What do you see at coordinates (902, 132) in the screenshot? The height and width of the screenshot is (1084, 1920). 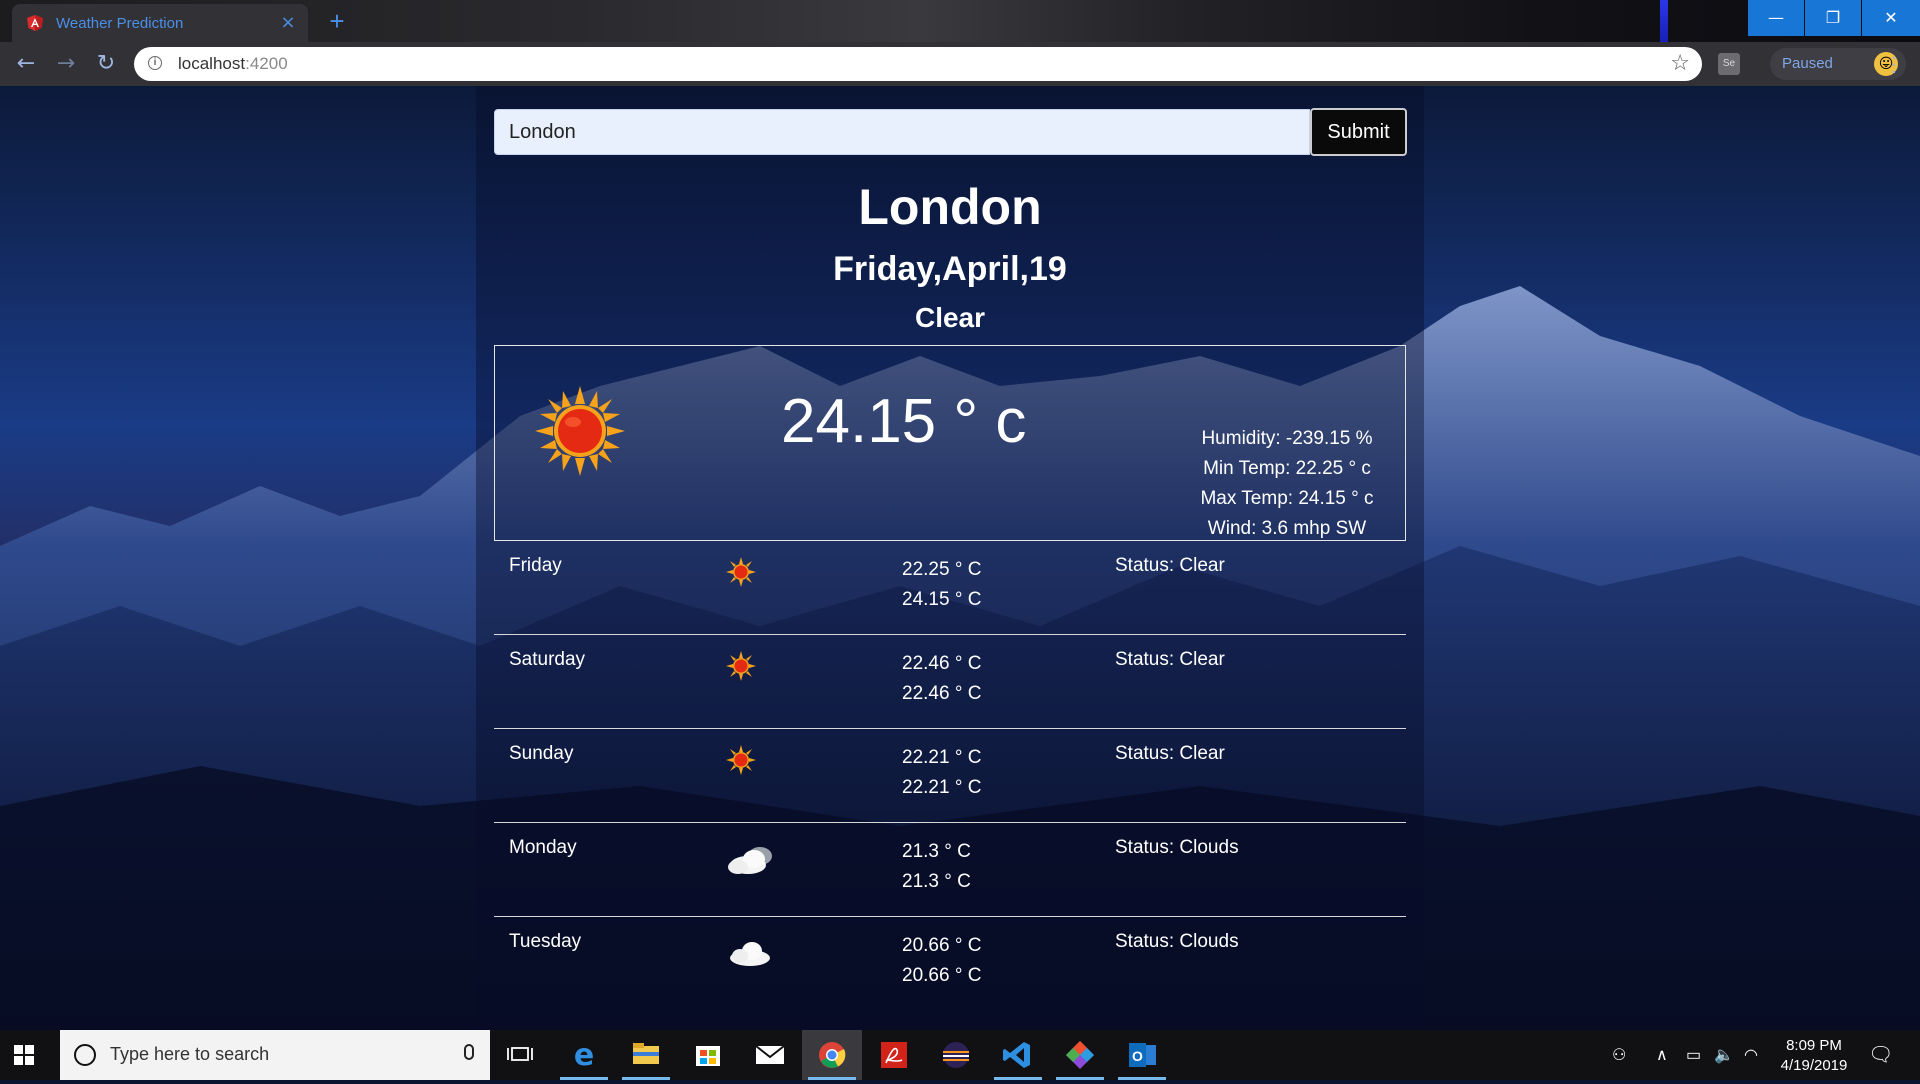 I see `city-search-input: London` at bounding box center [902, 132].